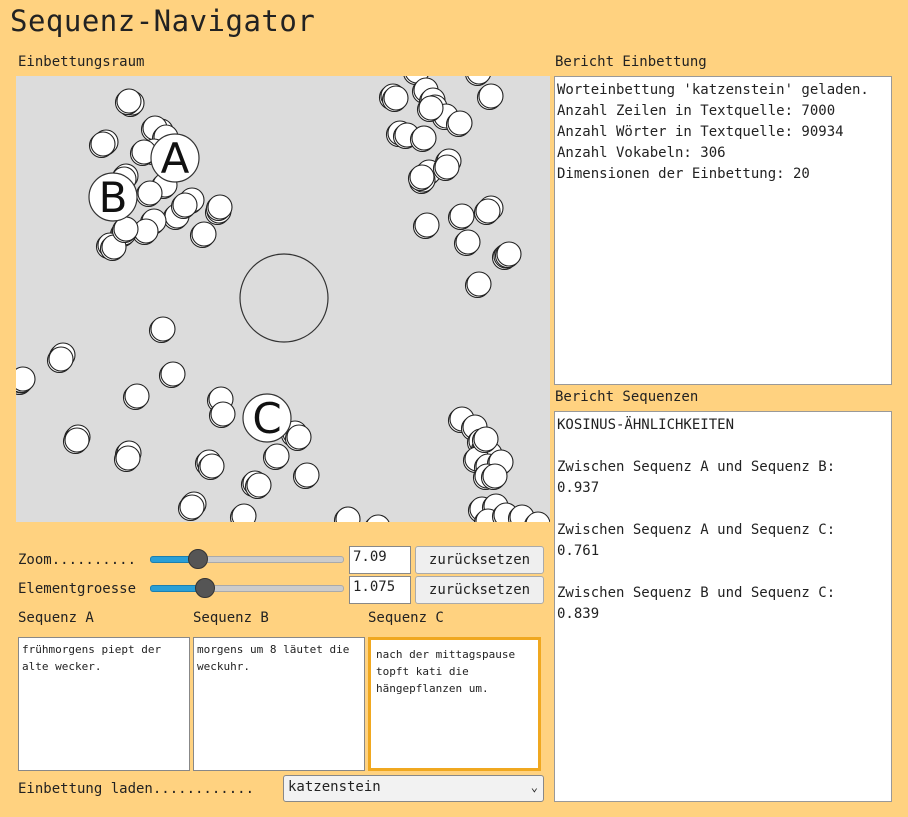 This screenshot has height=817, width=908. What do you see at coordinates (104, 704) in the screenshot?
I see `sequence-a-textarea: frühmorgens piept der alte wecker.` at bounding box center [104, 704].